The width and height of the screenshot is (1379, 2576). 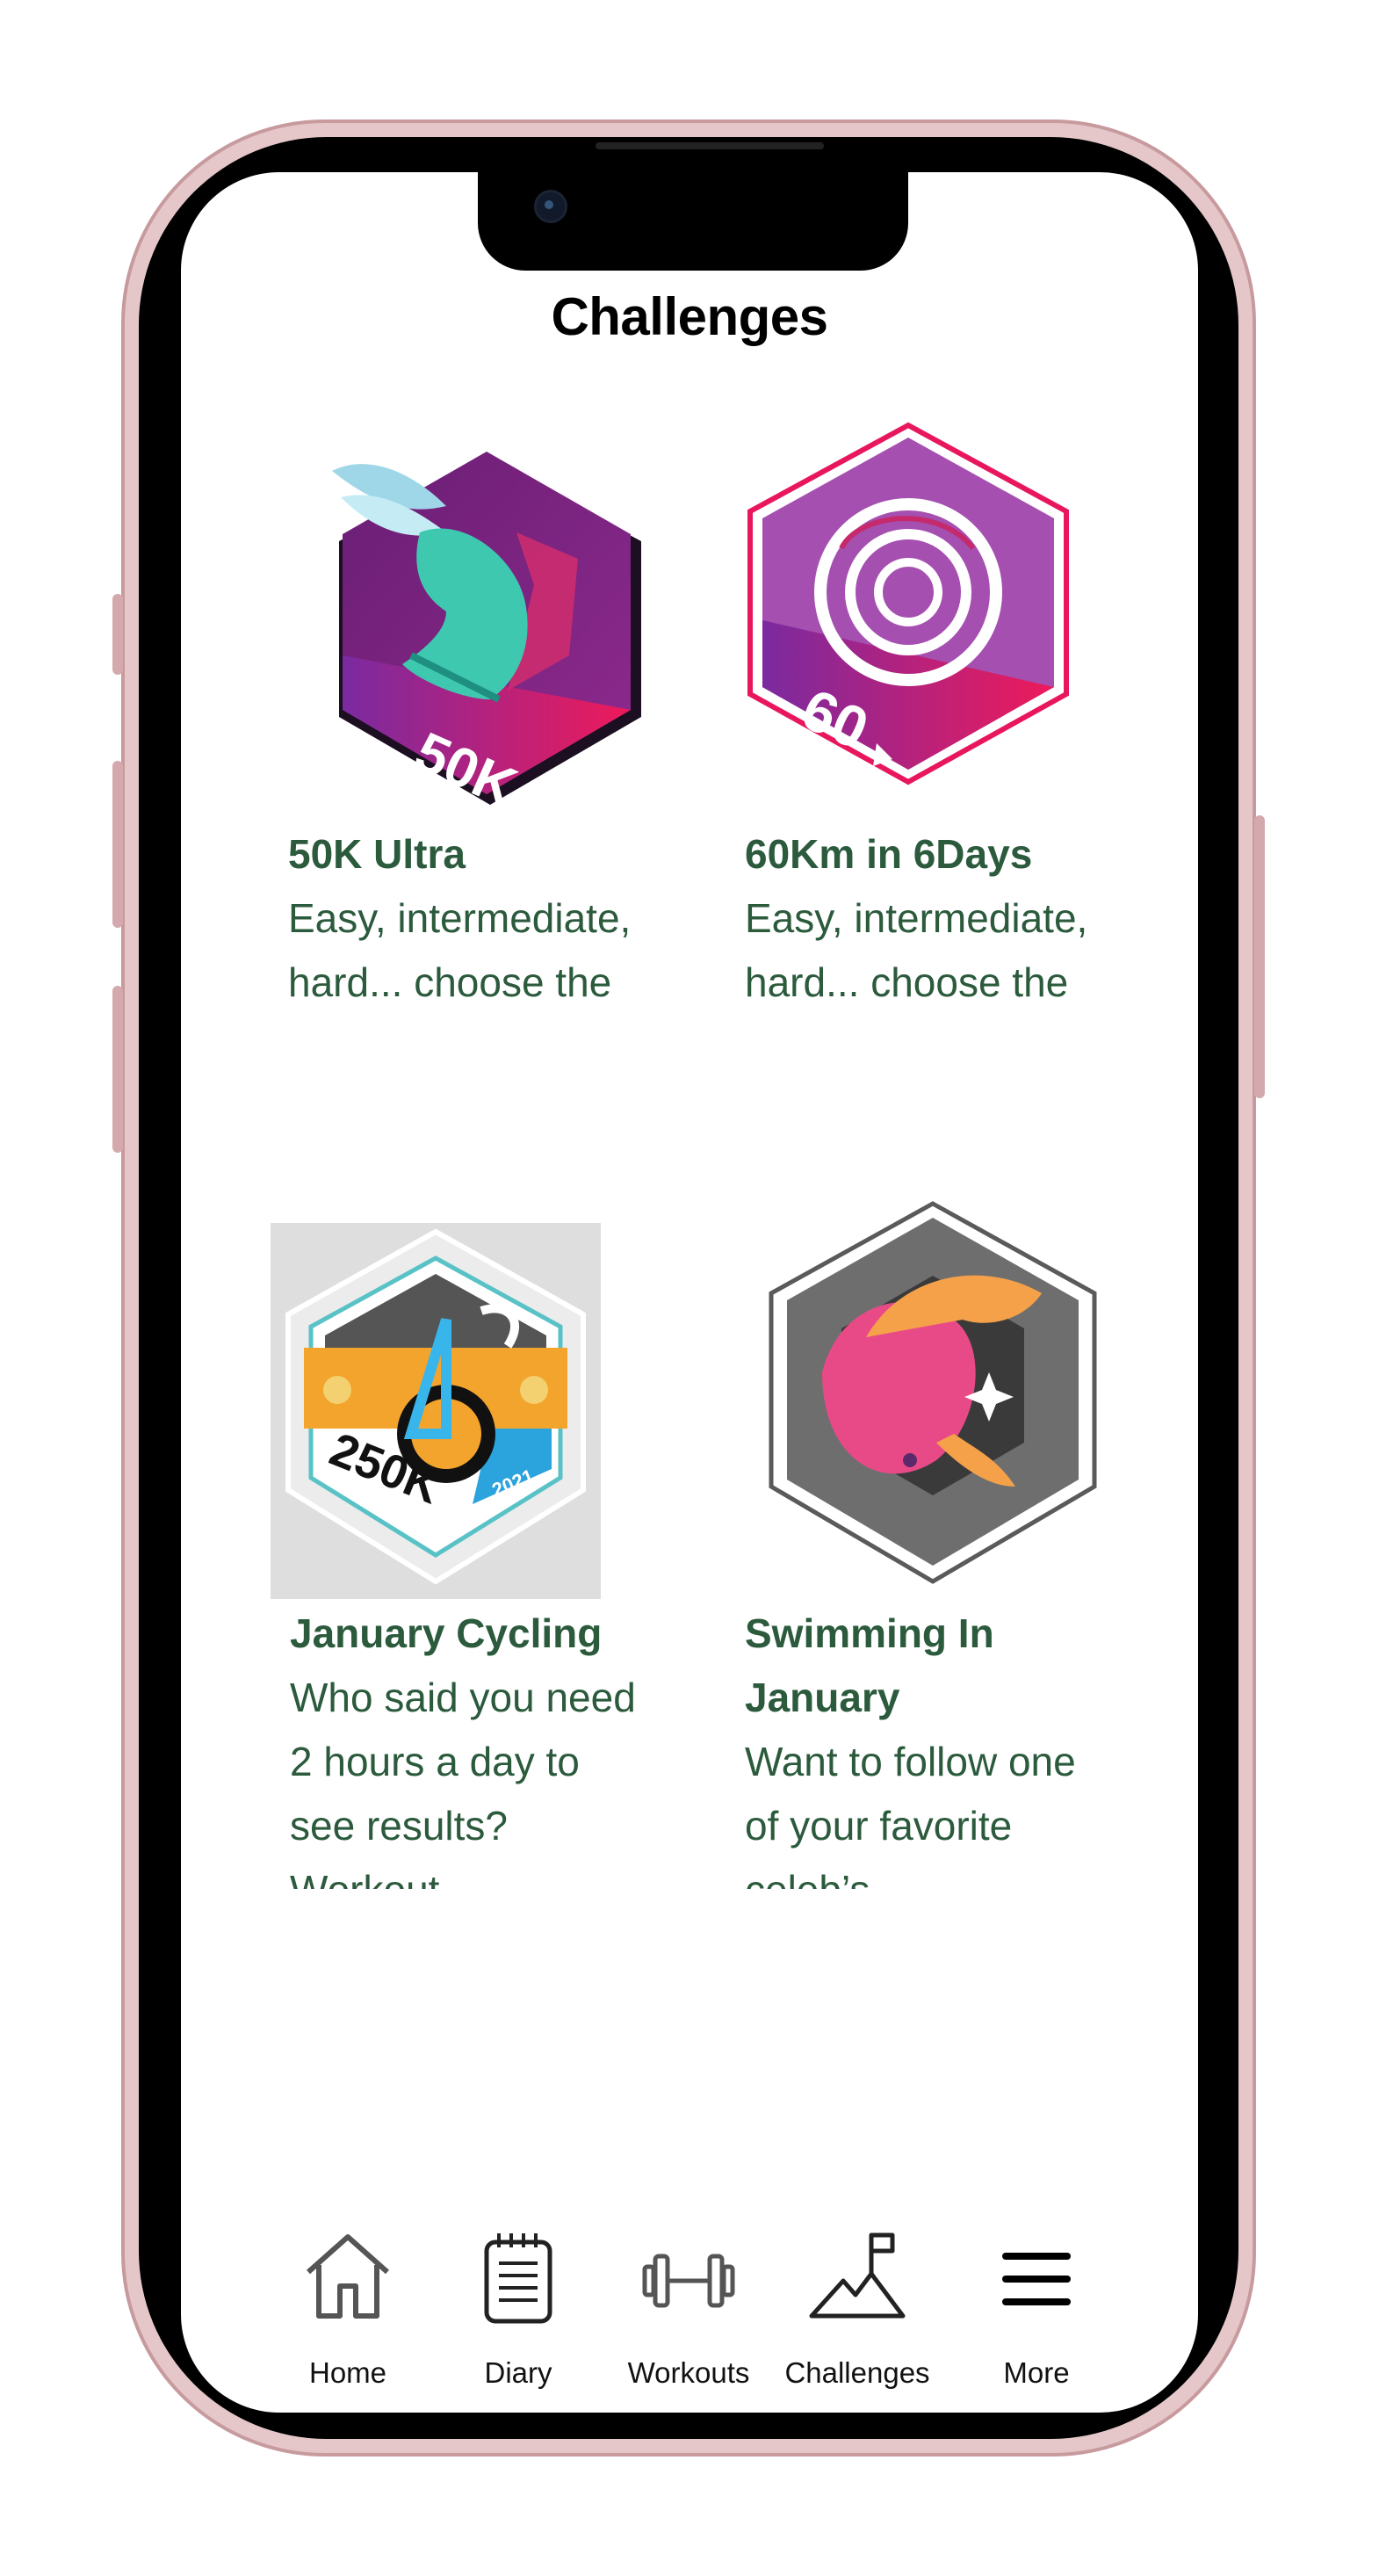 I want to click on target-60-badge-icon: 60, so click(x=908, y=603).